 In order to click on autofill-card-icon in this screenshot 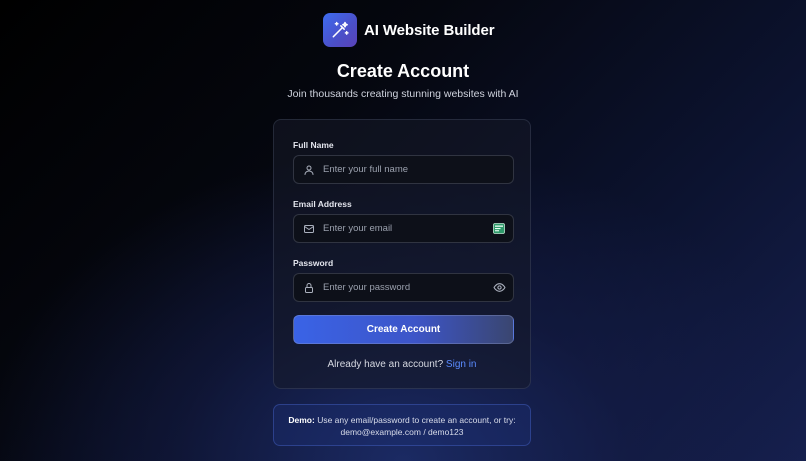, I will do `click(499, 229)`.